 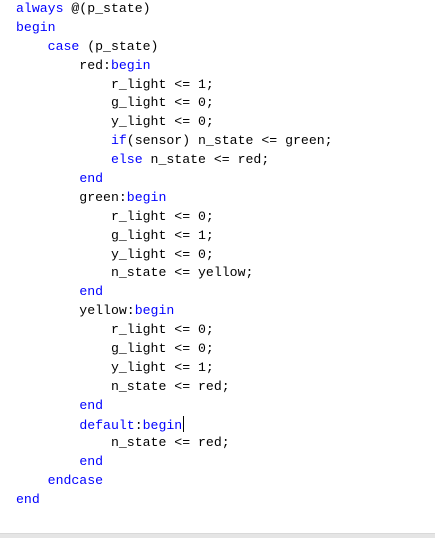 What do you see at coordinates (174, 9) in the screenshot?
I see `code-line: always @(p_state)` at bounding box center [174, 9].